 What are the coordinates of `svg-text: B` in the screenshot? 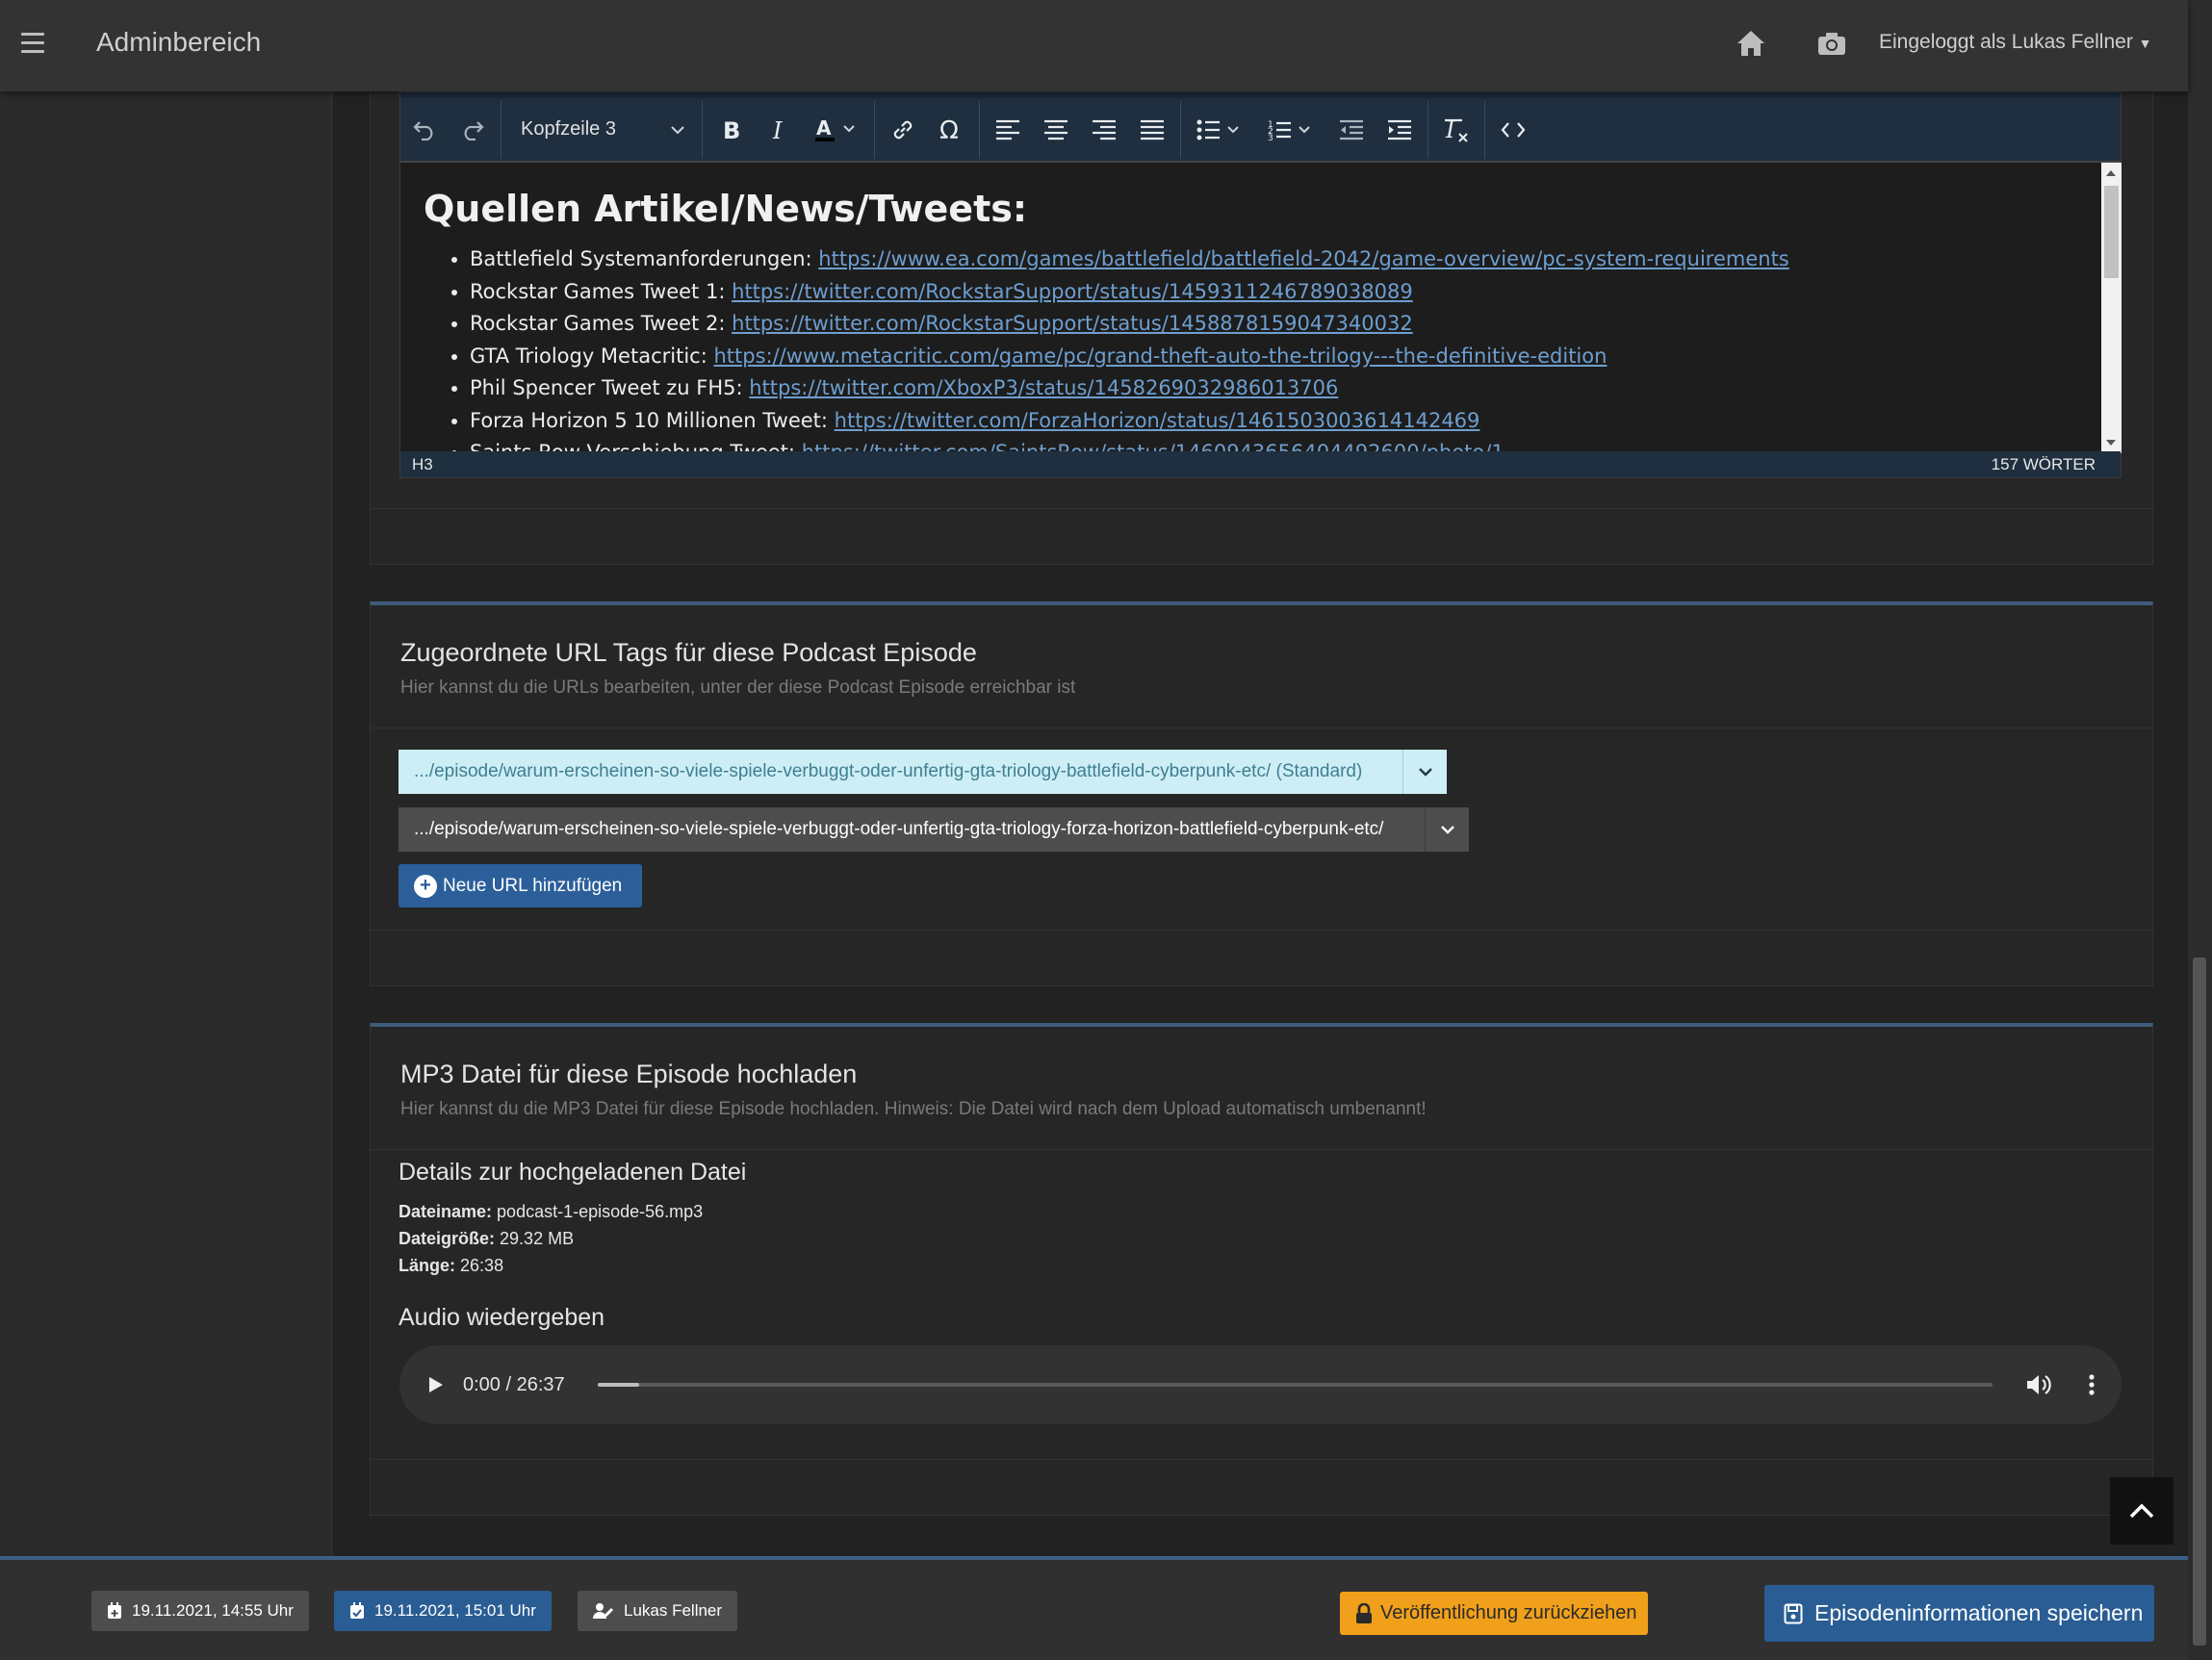 It's located at (731, 129).